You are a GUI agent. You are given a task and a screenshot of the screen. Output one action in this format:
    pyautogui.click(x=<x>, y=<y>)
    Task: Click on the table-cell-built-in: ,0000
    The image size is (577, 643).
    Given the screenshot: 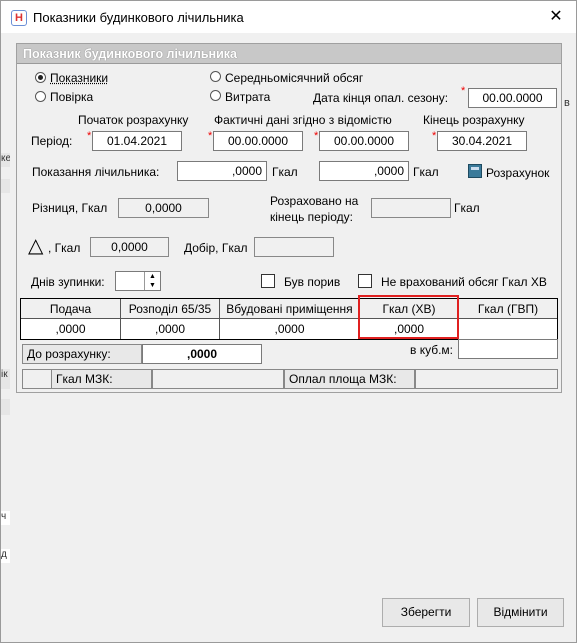 What is the action you would take?
    pyautogui.click(x=290, y=329)
    